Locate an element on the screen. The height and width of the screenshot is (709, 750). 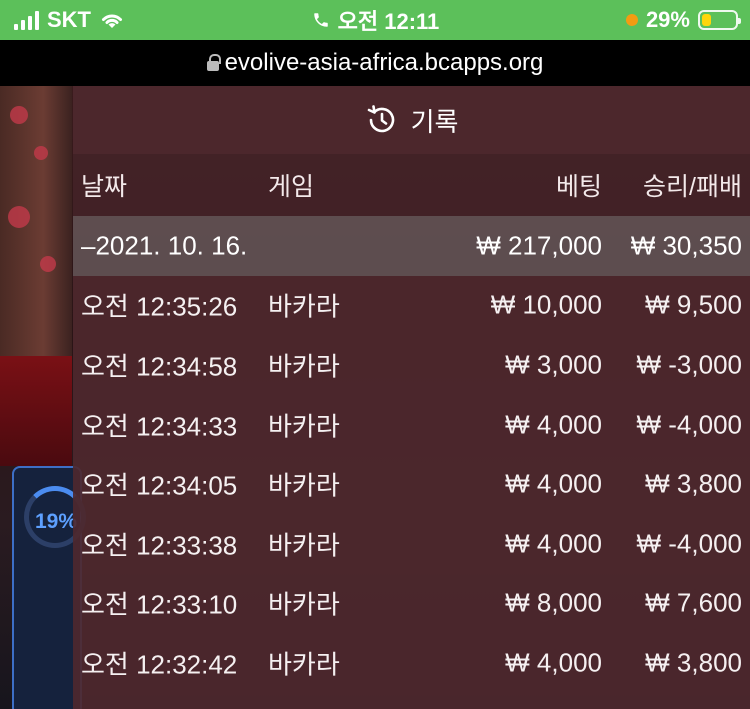
row-time: 오전 12:34:58 is located at coordinates (159, 366).